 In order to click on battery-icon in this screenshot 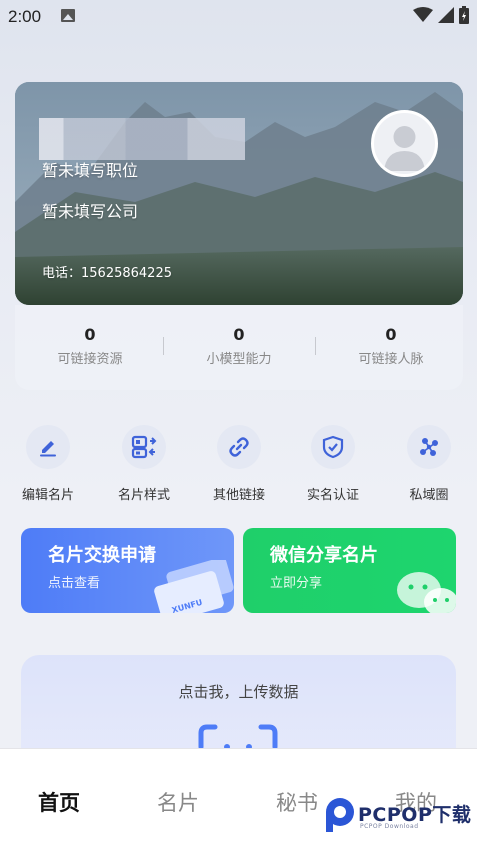, I will do `click(464, 15)`.